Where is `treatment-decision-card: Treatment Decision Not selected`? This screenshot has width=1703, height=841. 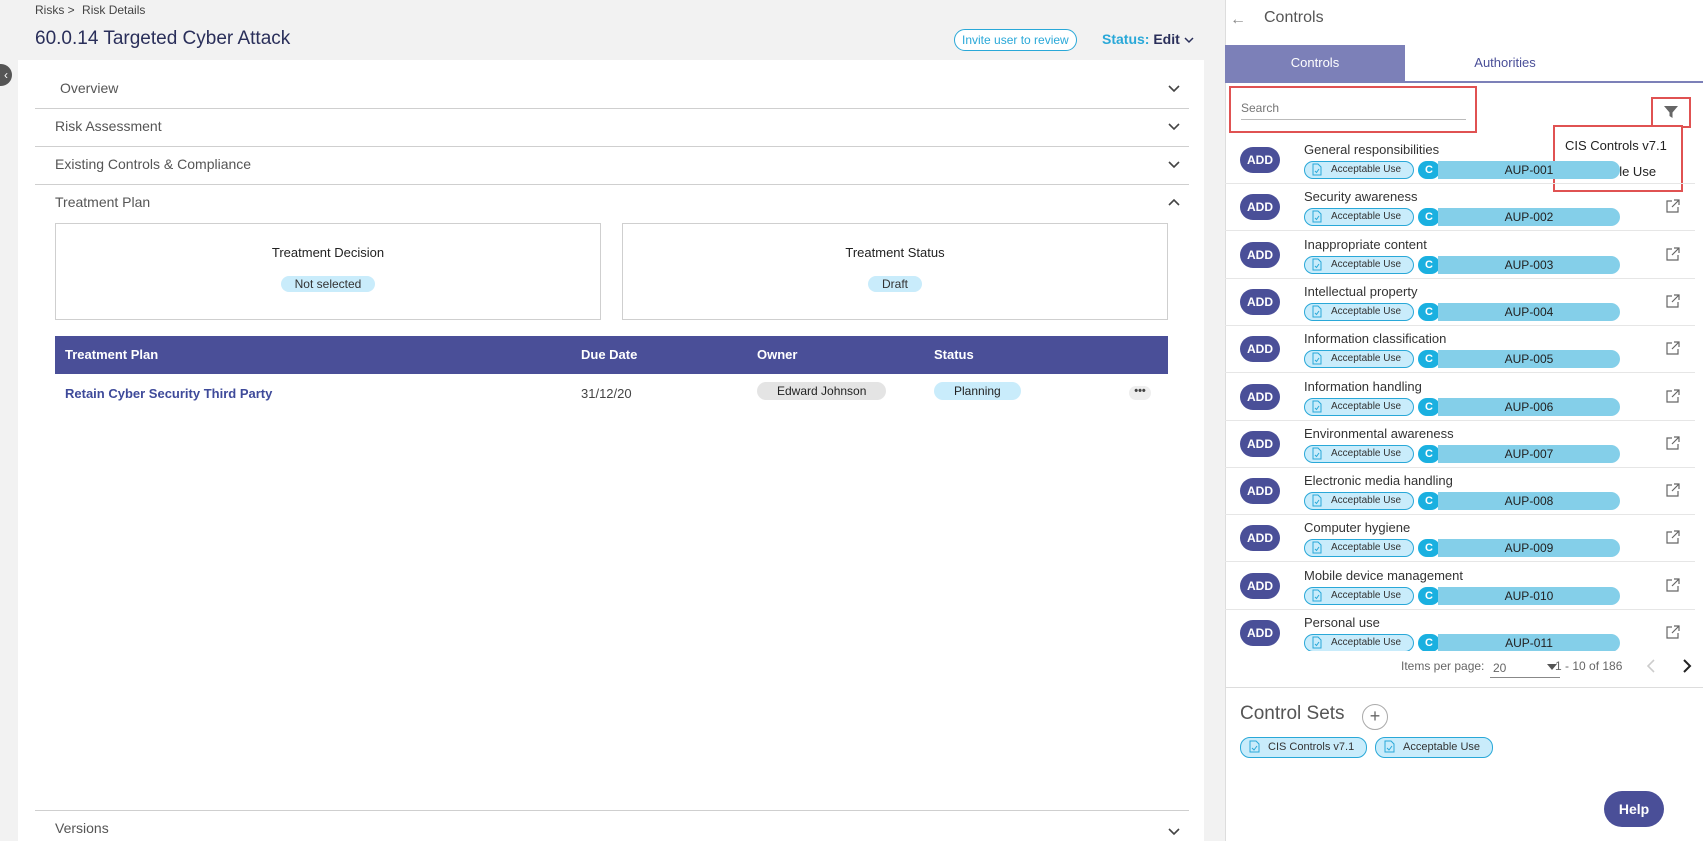
treatment-decision-card: Treatment Decision Not selected is located at coordinates (328, 271).